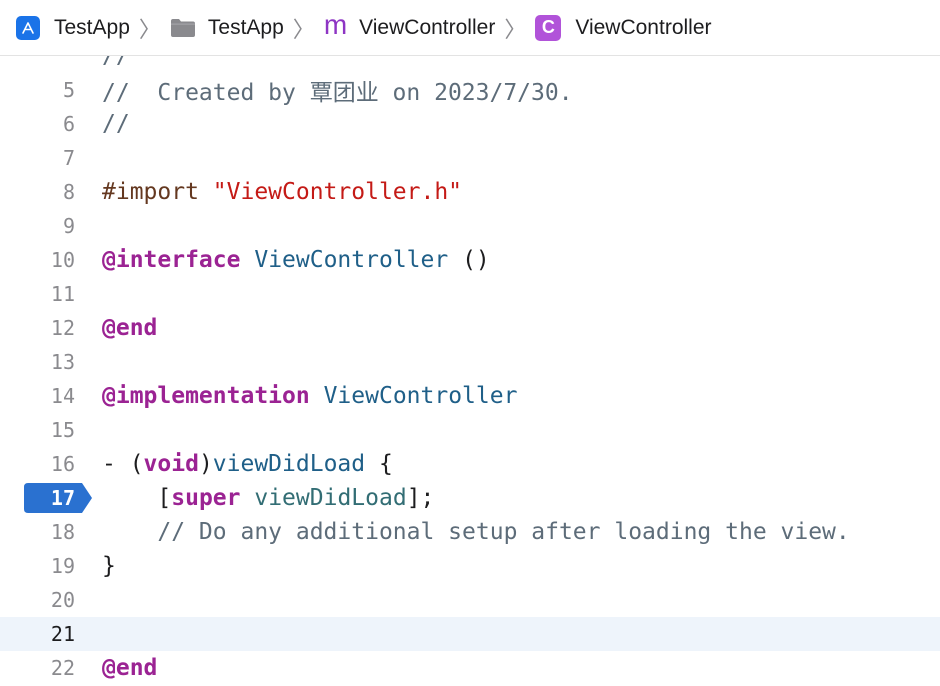  I want to click on code-token: (), so click(469, 260).